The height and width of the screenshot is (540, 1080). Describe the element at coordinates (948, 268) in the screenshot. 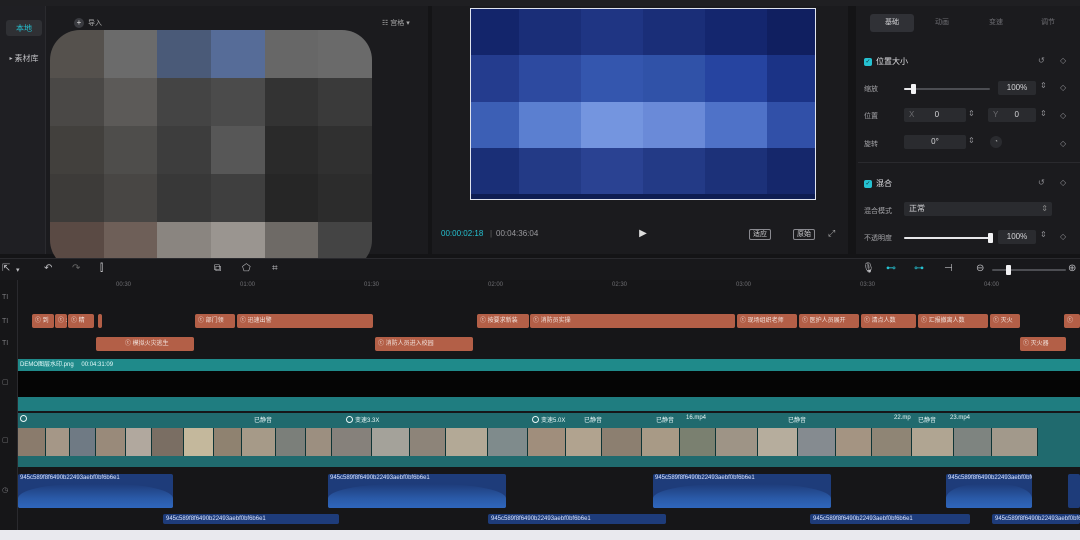

I see `split-preview-icon: ⊣` at that location.